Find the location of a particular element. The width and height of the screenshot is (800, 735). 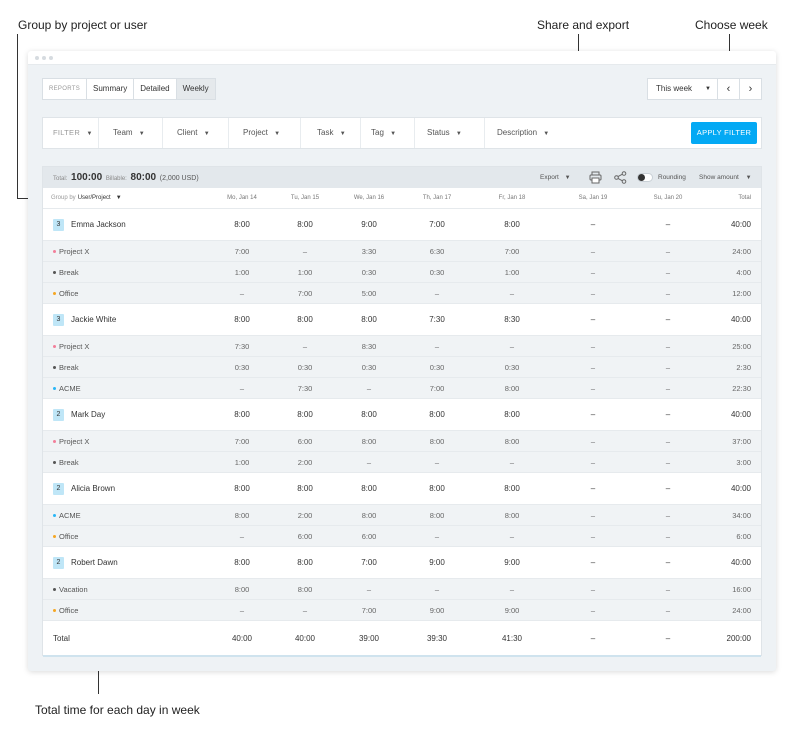

filter-project: Project ▼ is located at coordinates (265, 133).